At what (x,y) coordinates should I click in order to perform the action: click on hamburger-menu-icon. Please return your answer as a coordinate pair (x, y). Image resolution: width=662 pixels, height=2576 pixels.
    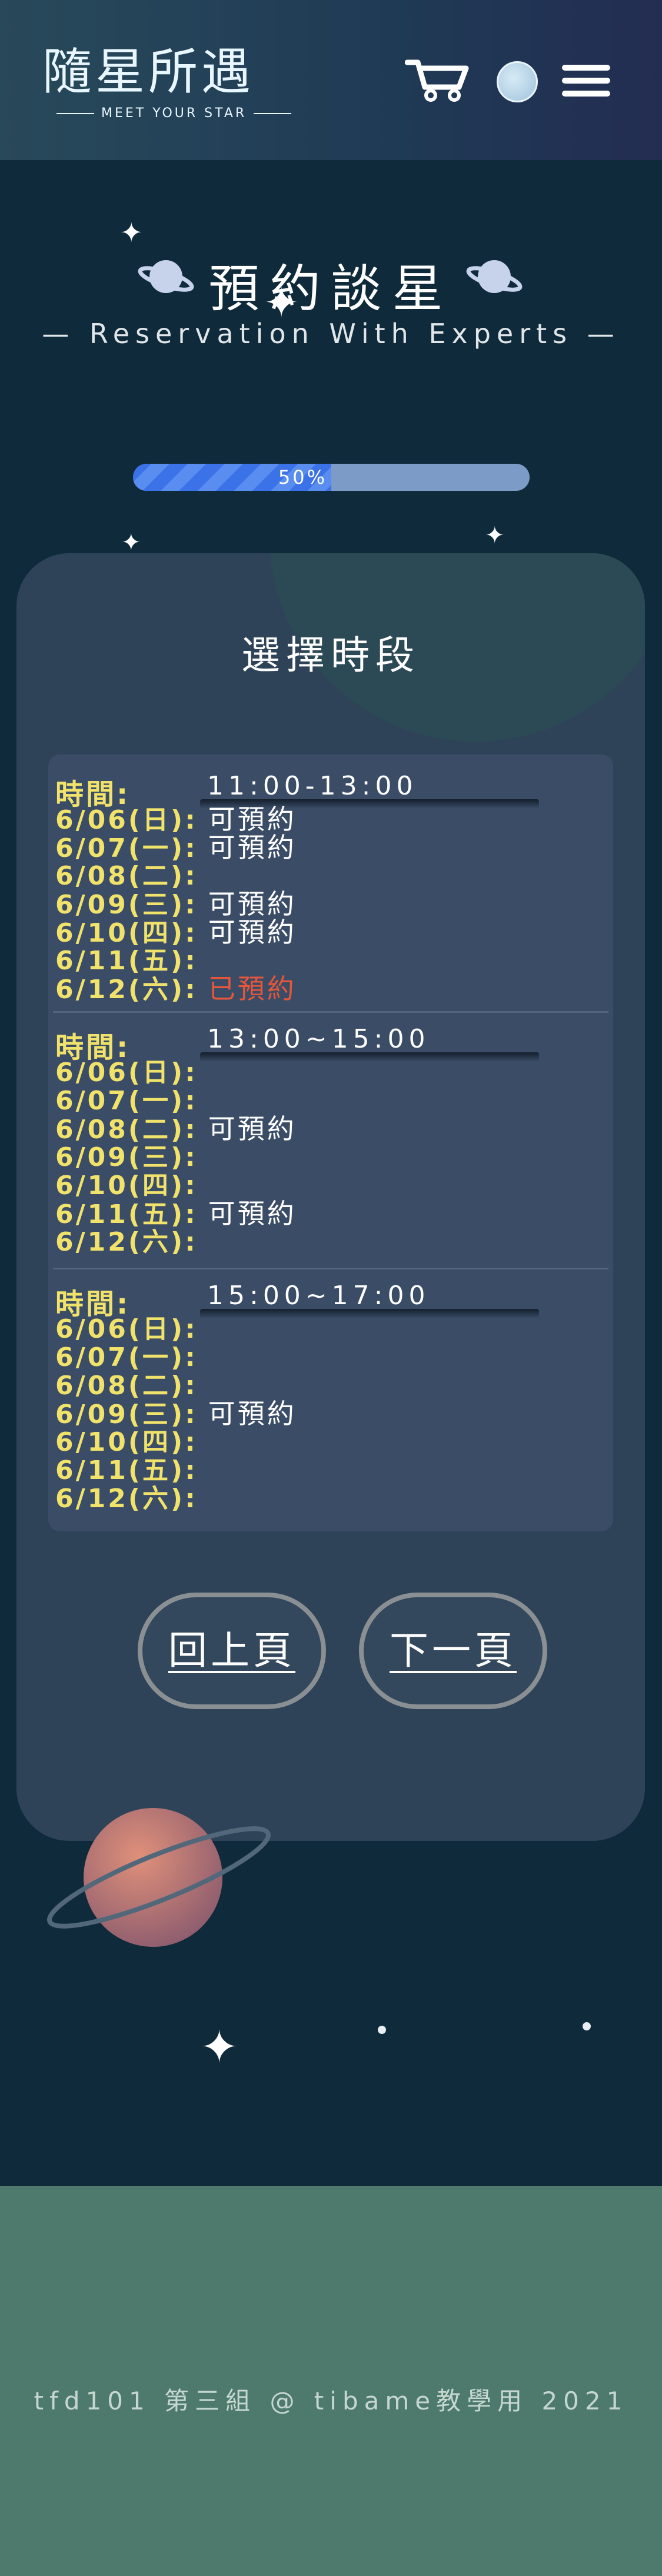
    Looking at the image, I should click on (586, 81).